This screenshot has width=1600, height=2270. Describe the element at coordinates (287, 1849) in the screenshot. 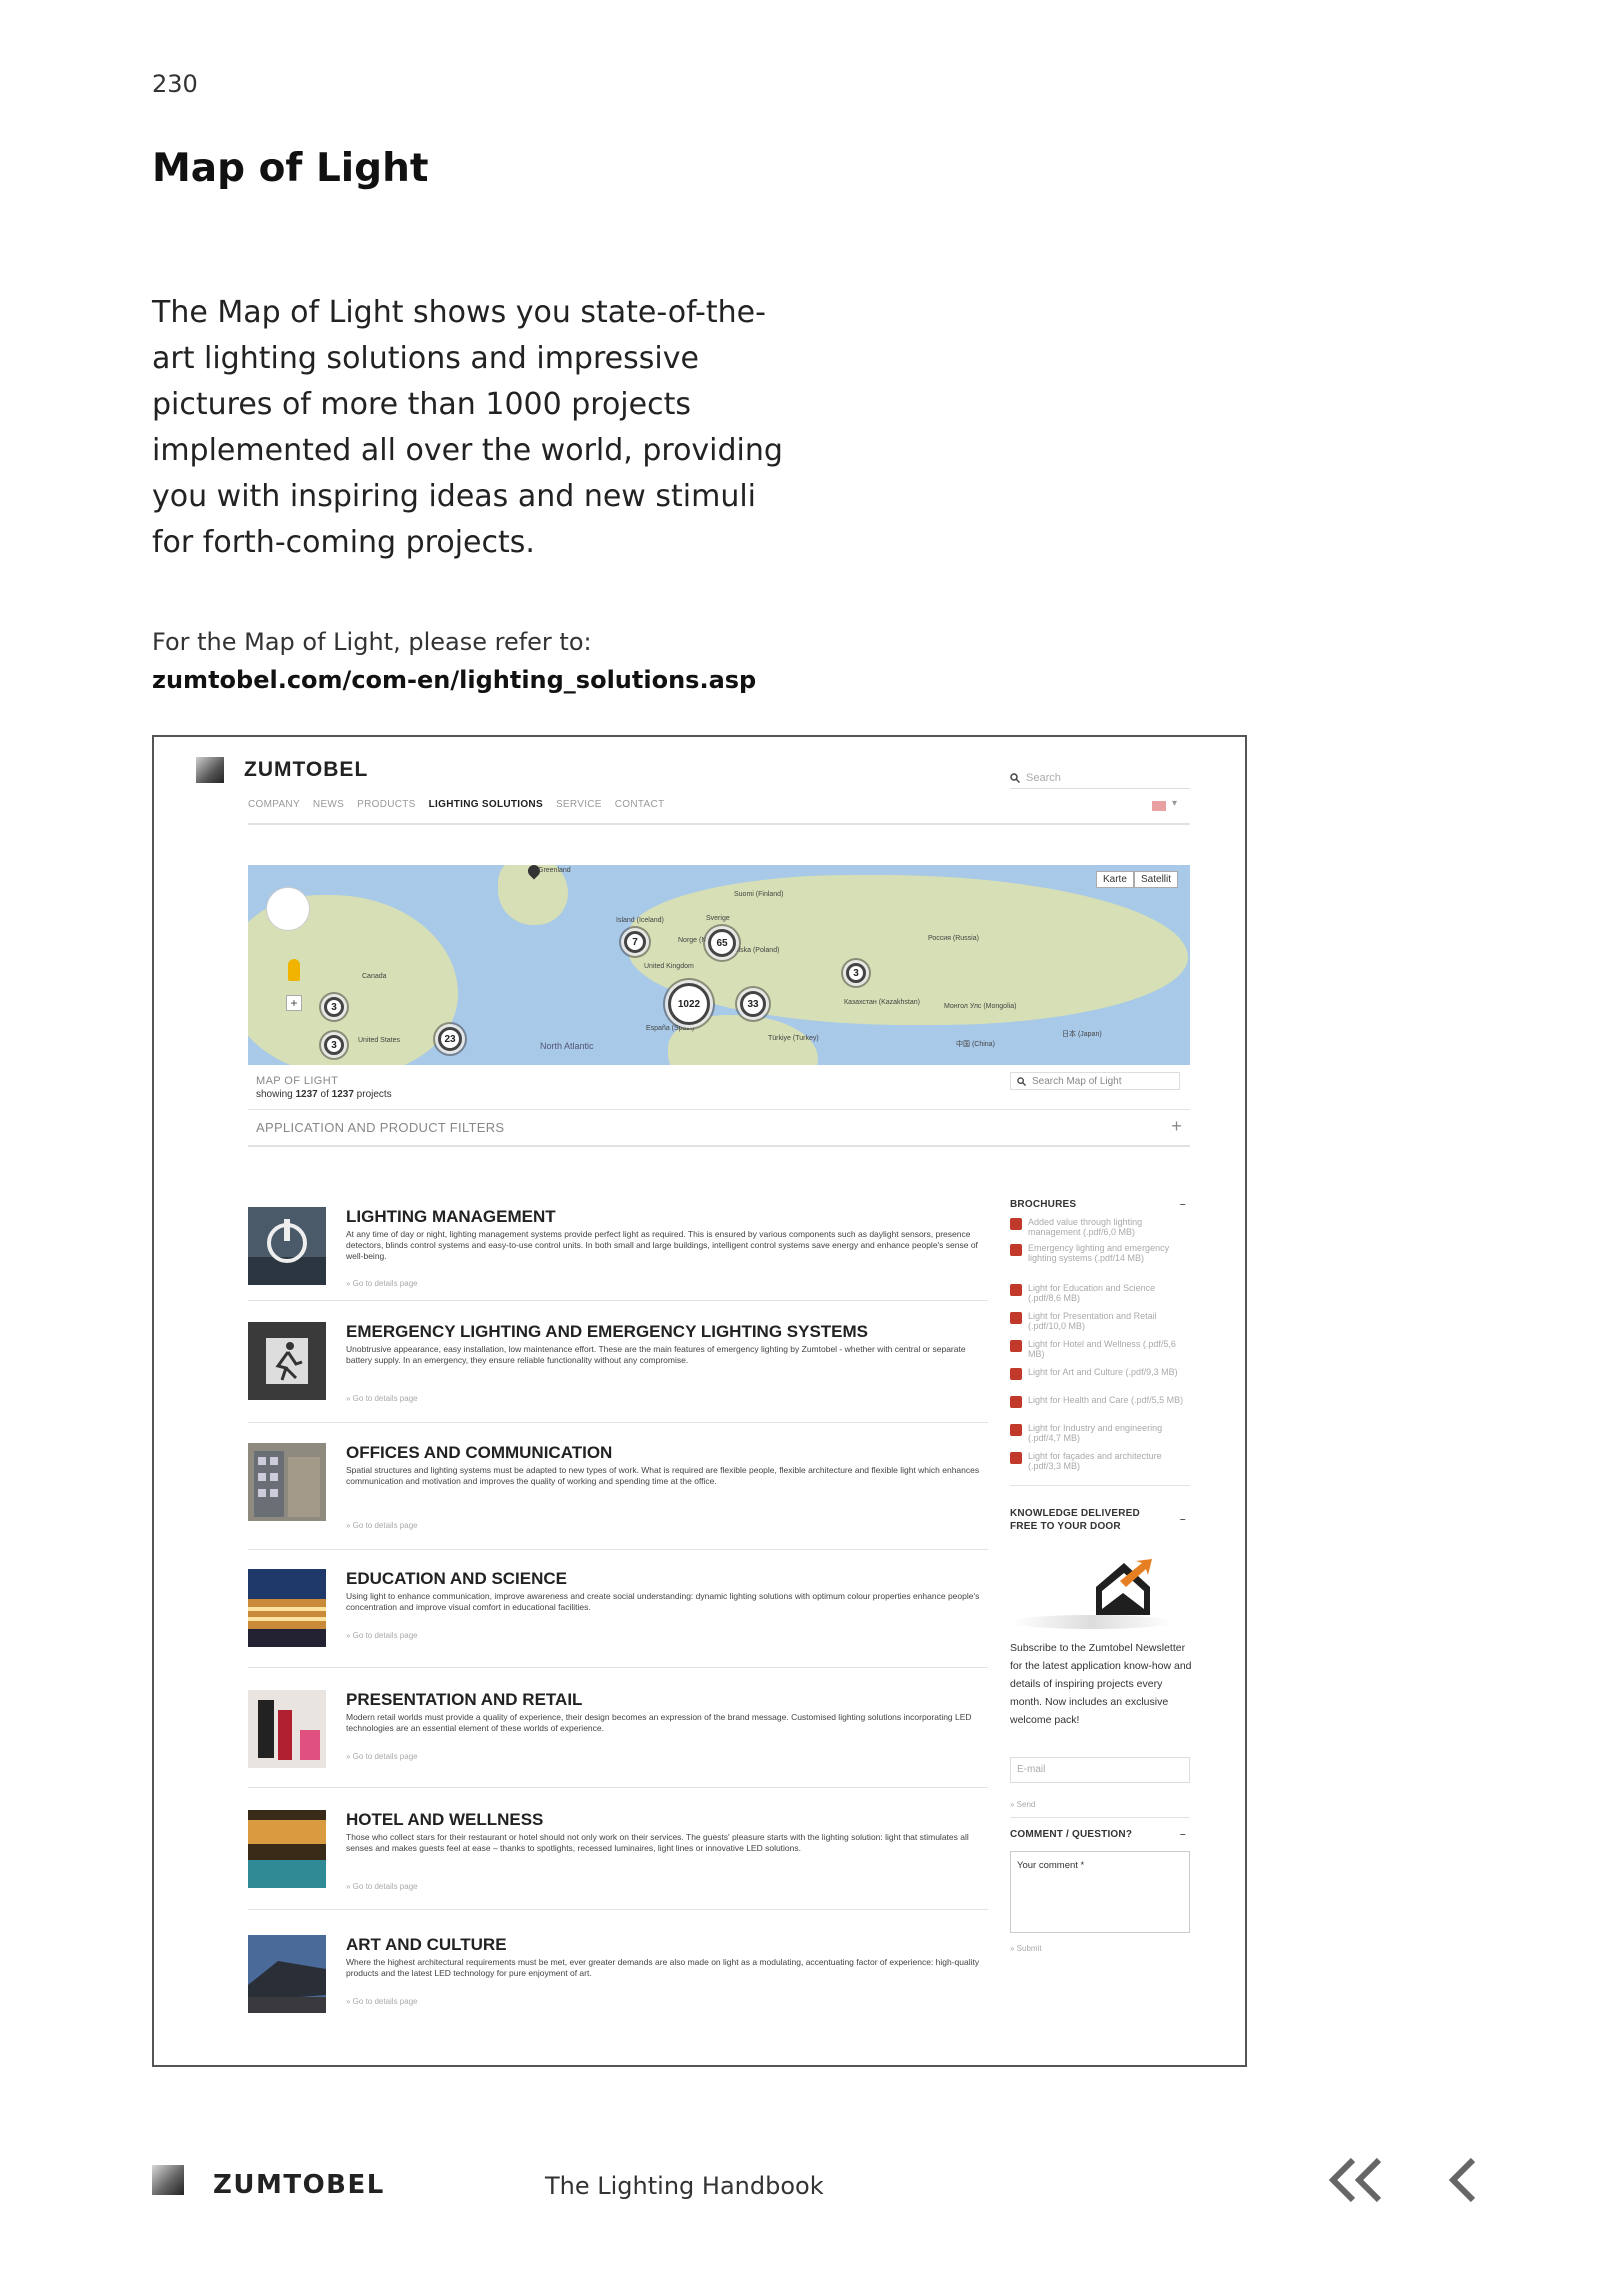

I see `hotel-wellness-thumbnail` at that location.